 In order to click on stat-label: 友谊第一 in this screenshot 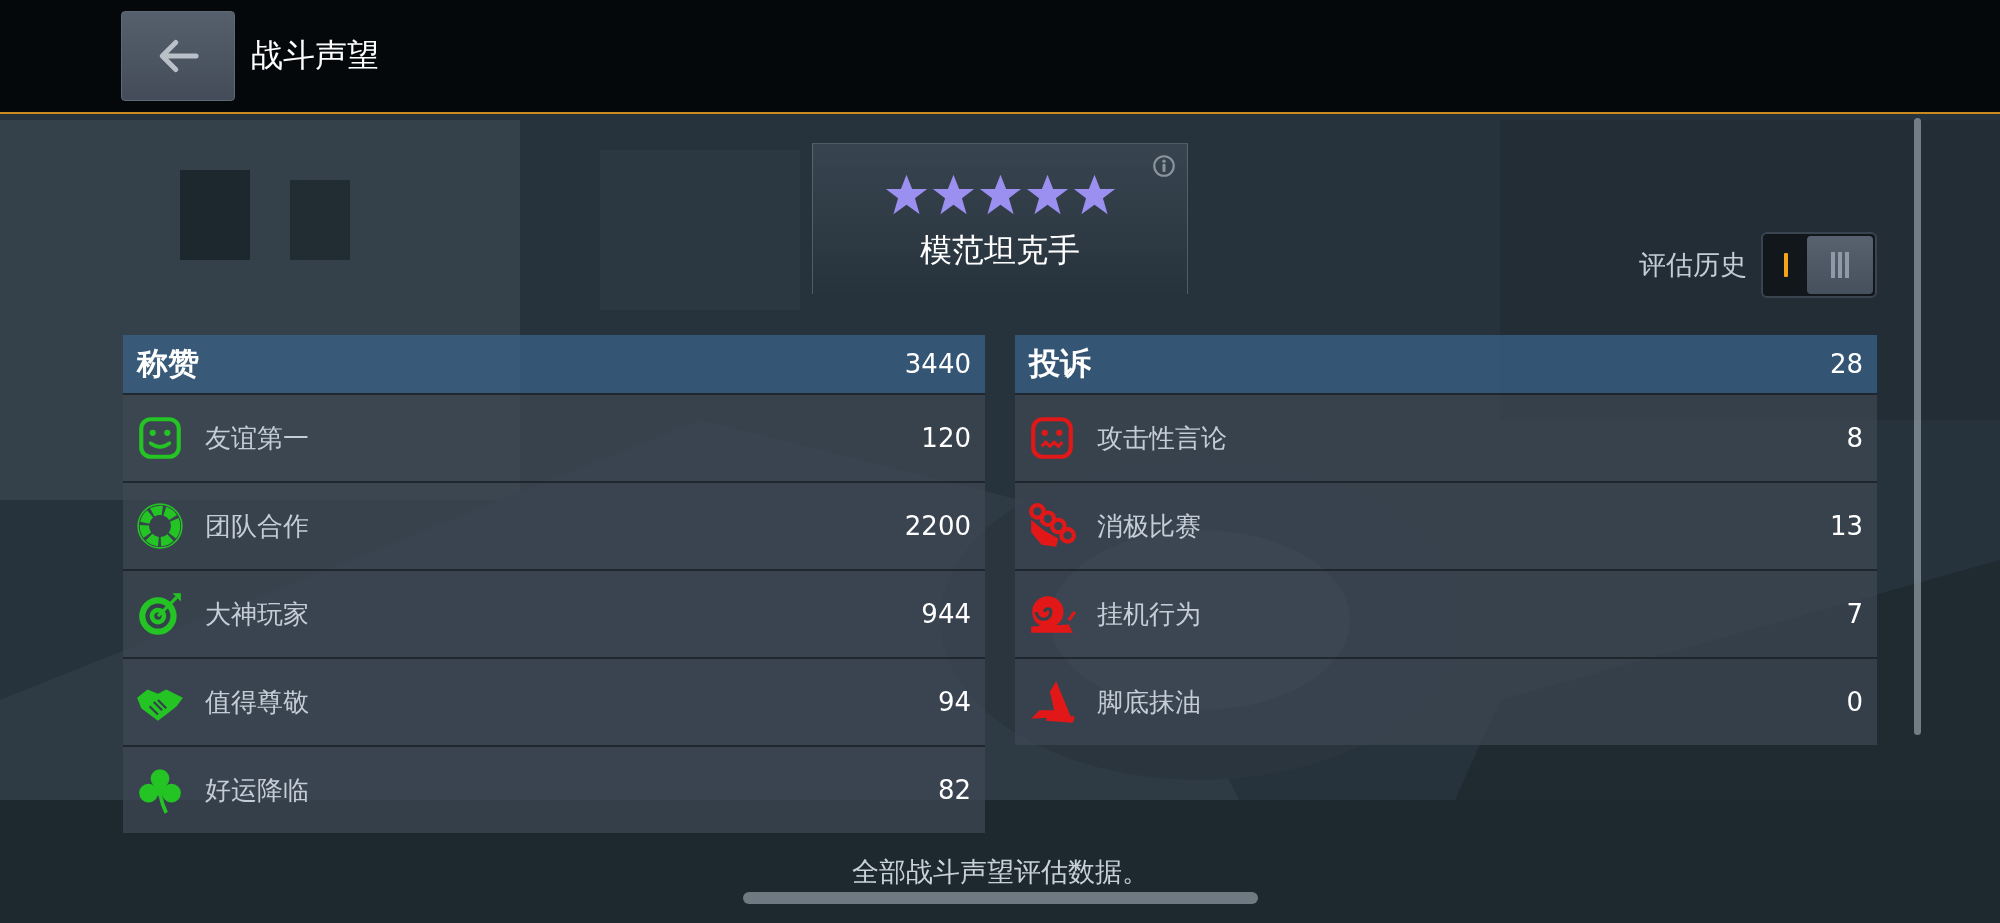, I will do `click(257, 438)`.